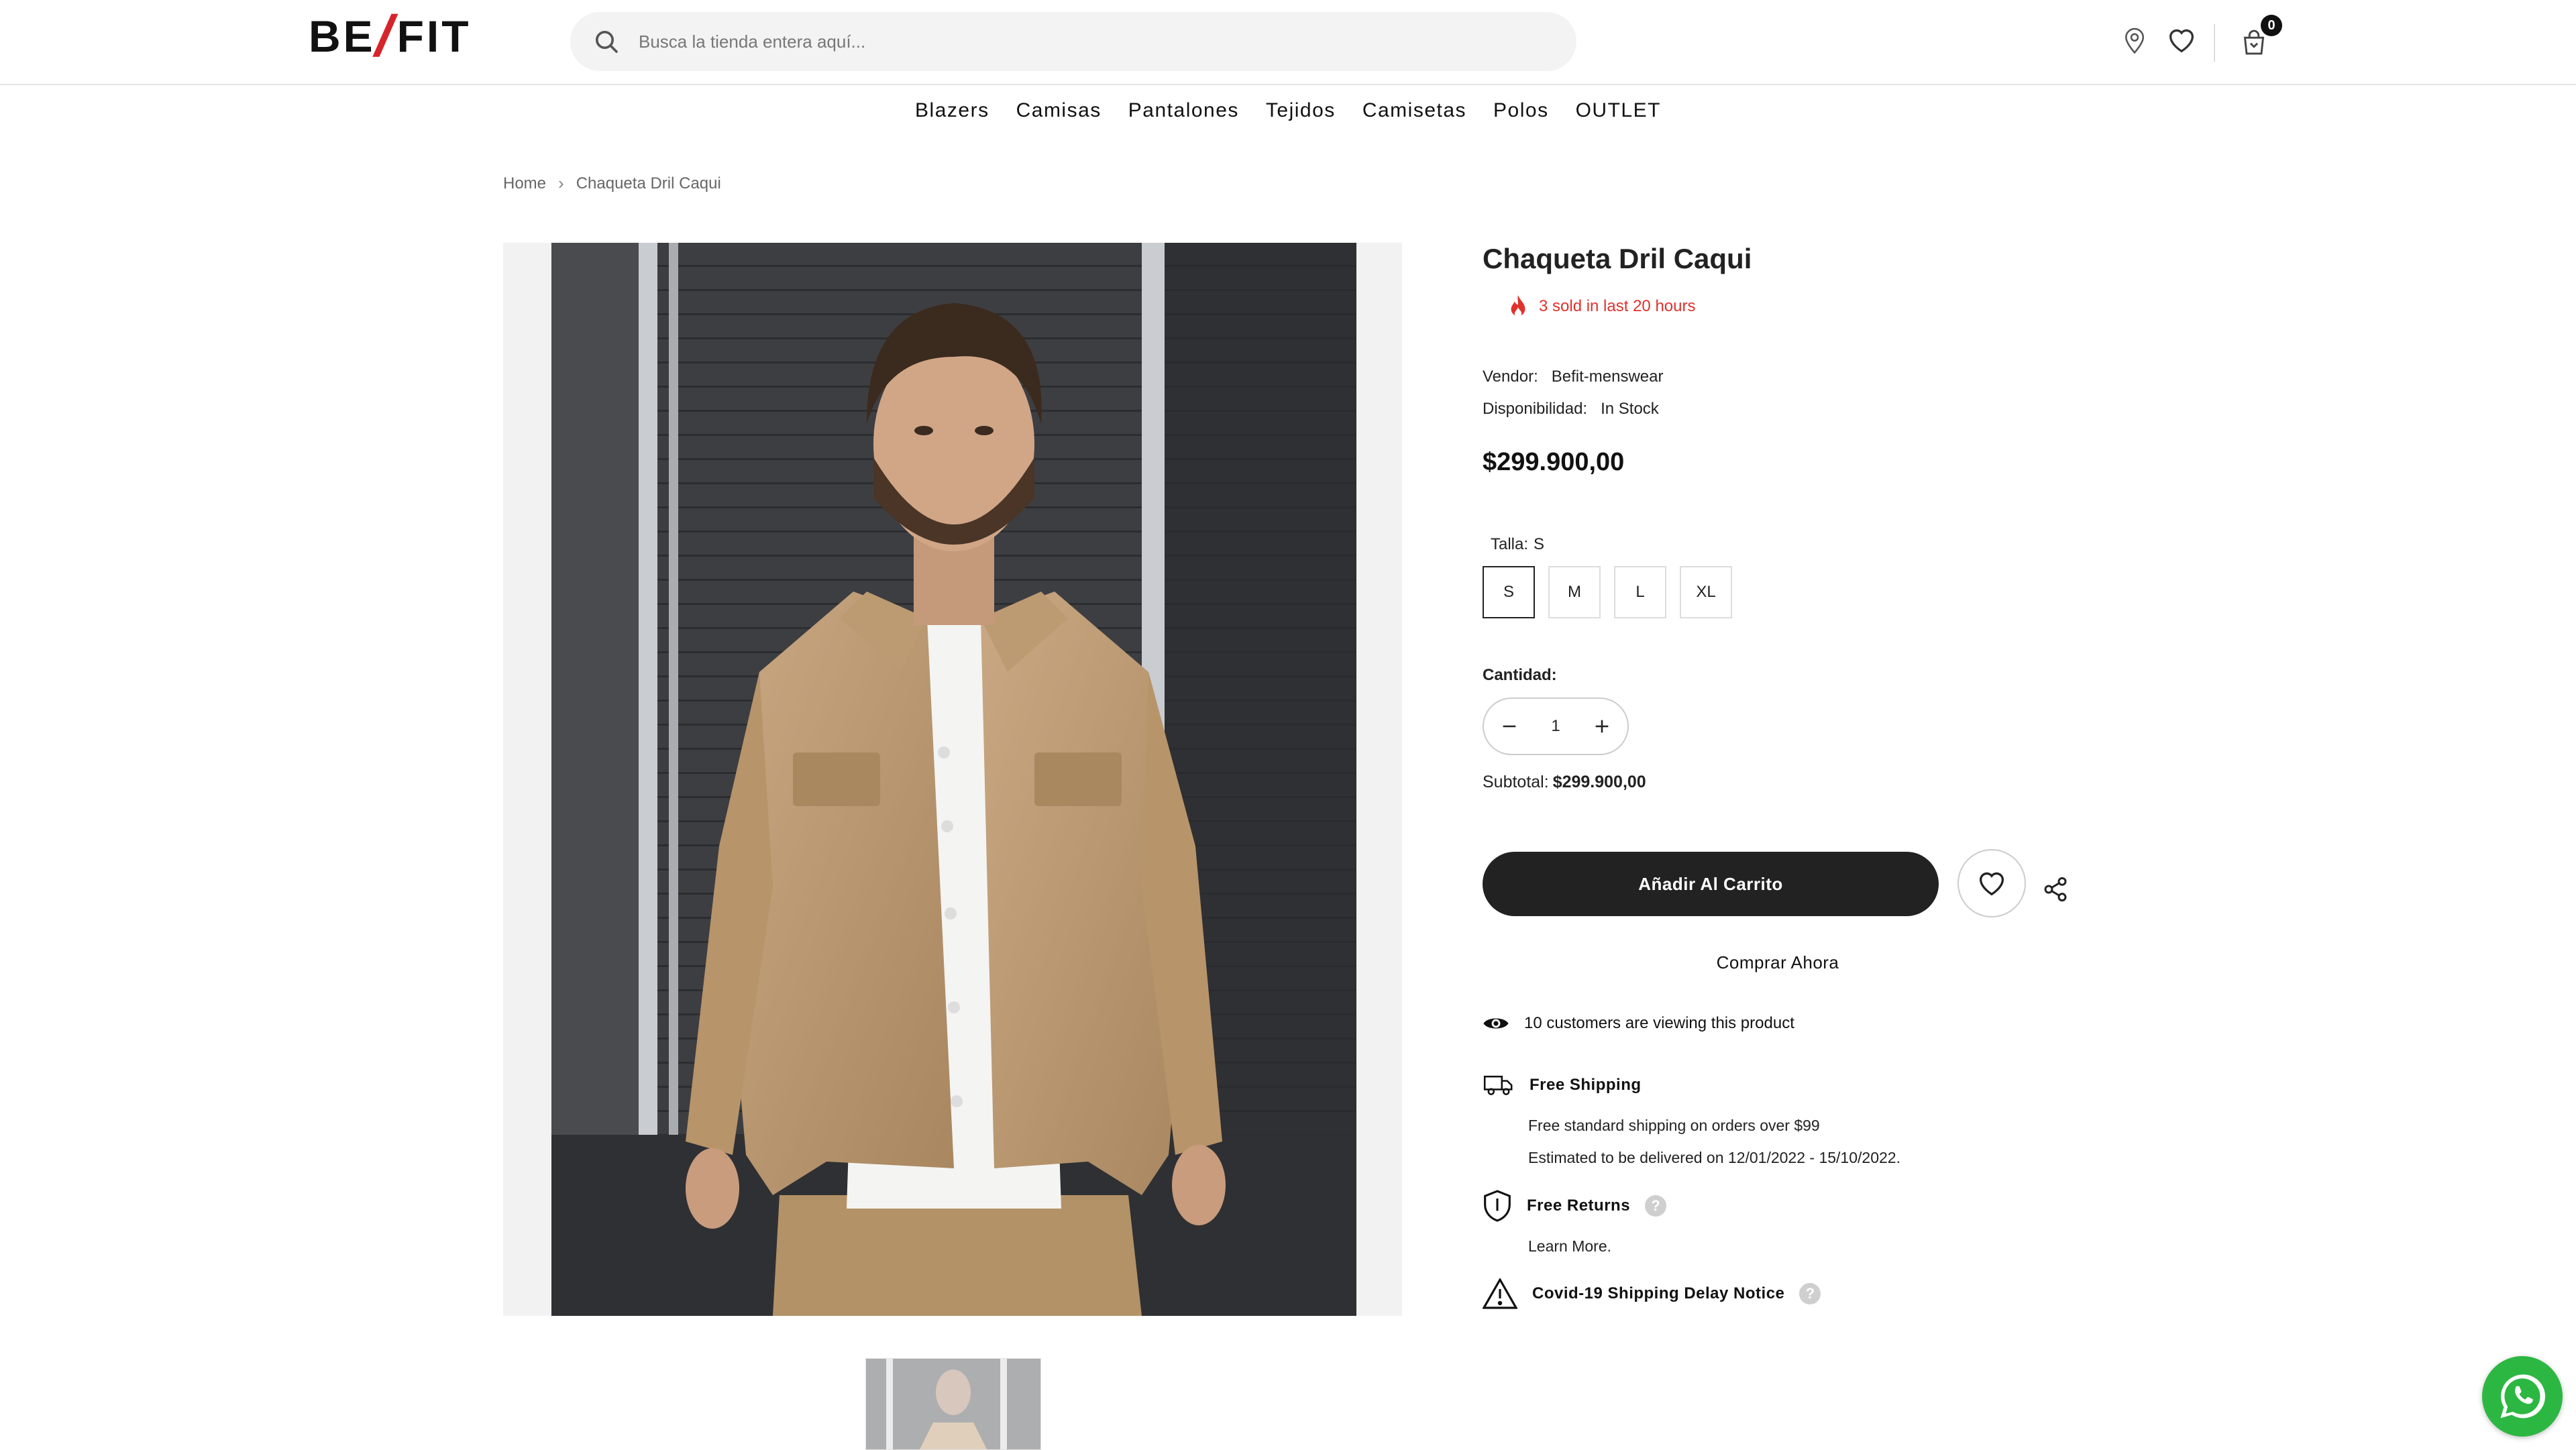 The image size is (2576, 1450). I want to click on size-option-xl: XL, so click(1706, 592).